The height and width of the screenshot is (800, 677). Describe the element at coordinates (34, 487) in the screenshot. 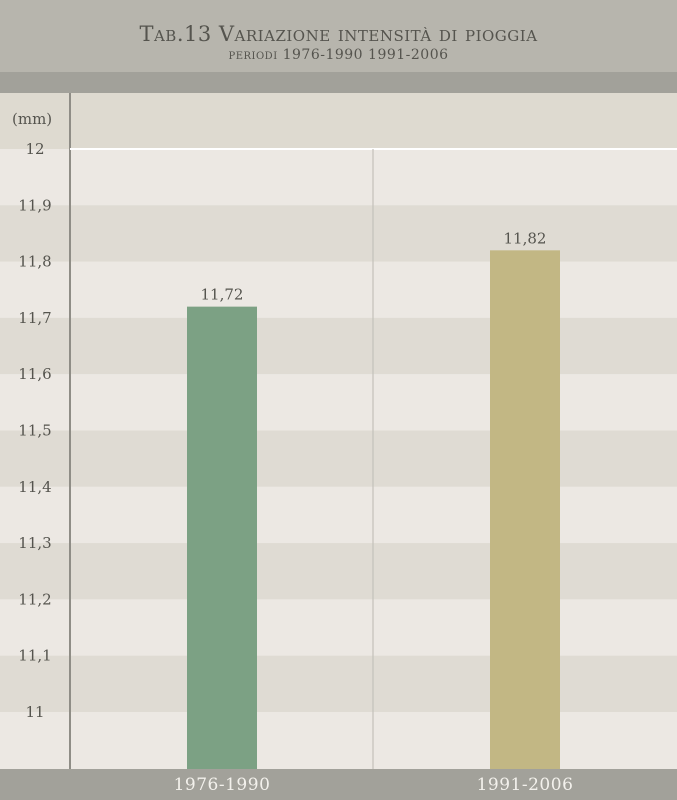

I see `y-tick-label: 11,4` at that location.